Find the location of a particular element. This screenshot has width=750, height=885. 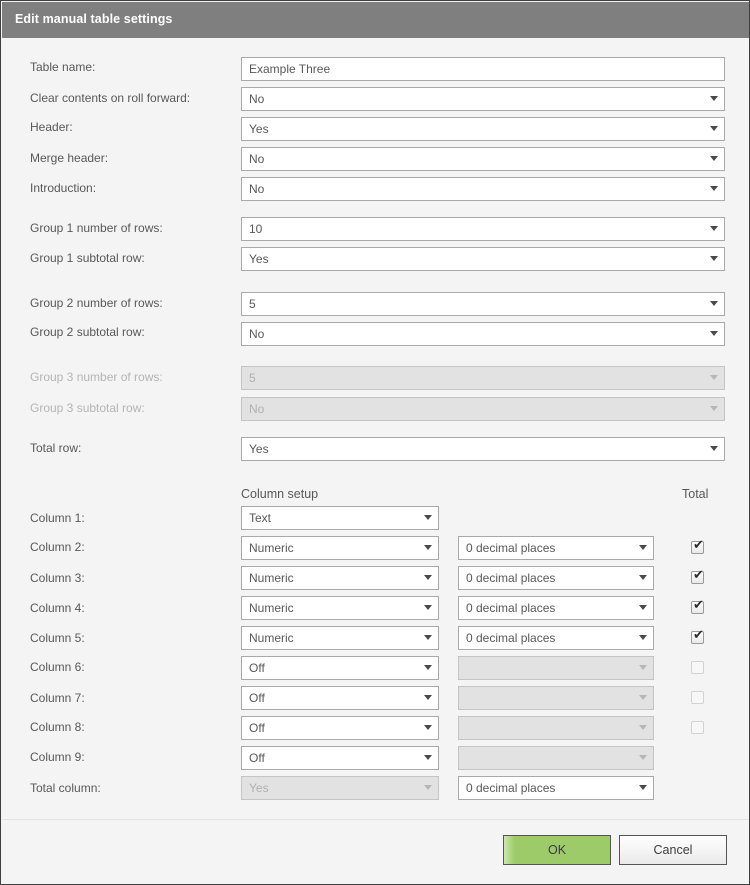

column-label: Column 5: is located at coordinates (57, 638).